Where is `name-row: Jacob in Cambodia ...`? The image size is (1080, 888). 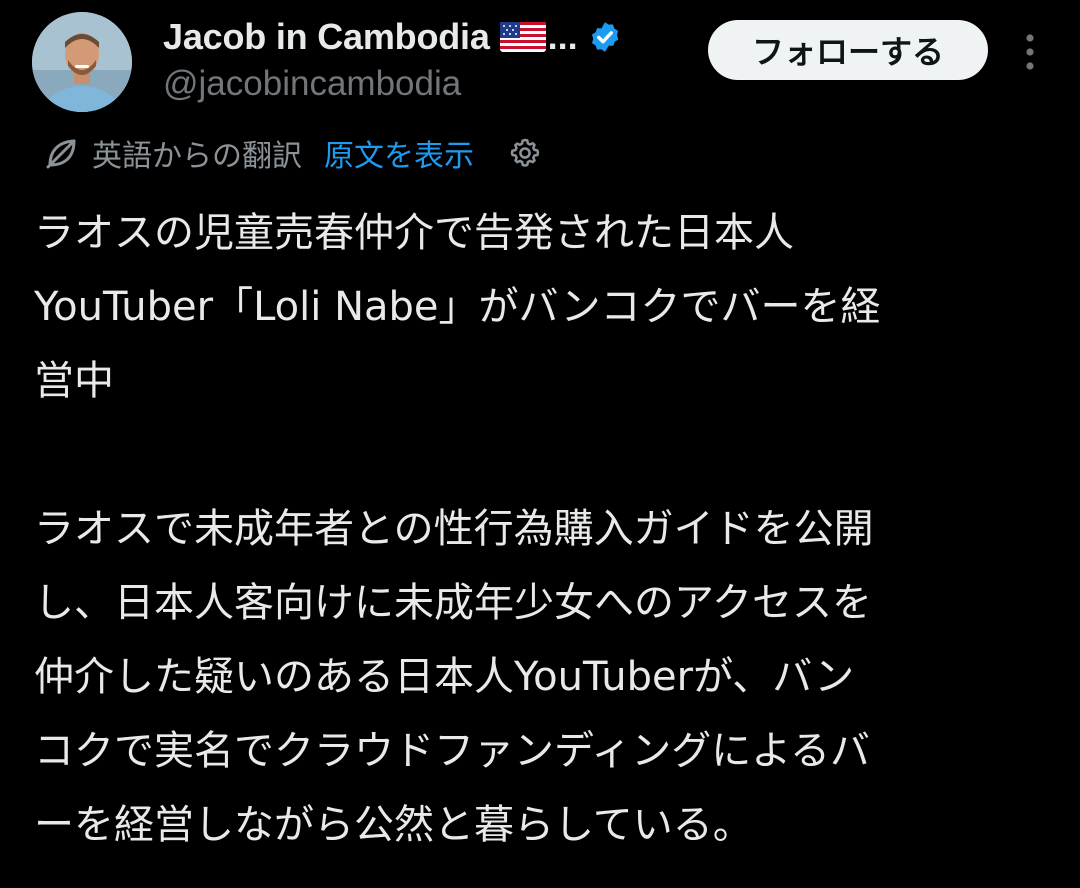 name-row: Jacob in Cambodia ... is located at coordinates (392, 37).